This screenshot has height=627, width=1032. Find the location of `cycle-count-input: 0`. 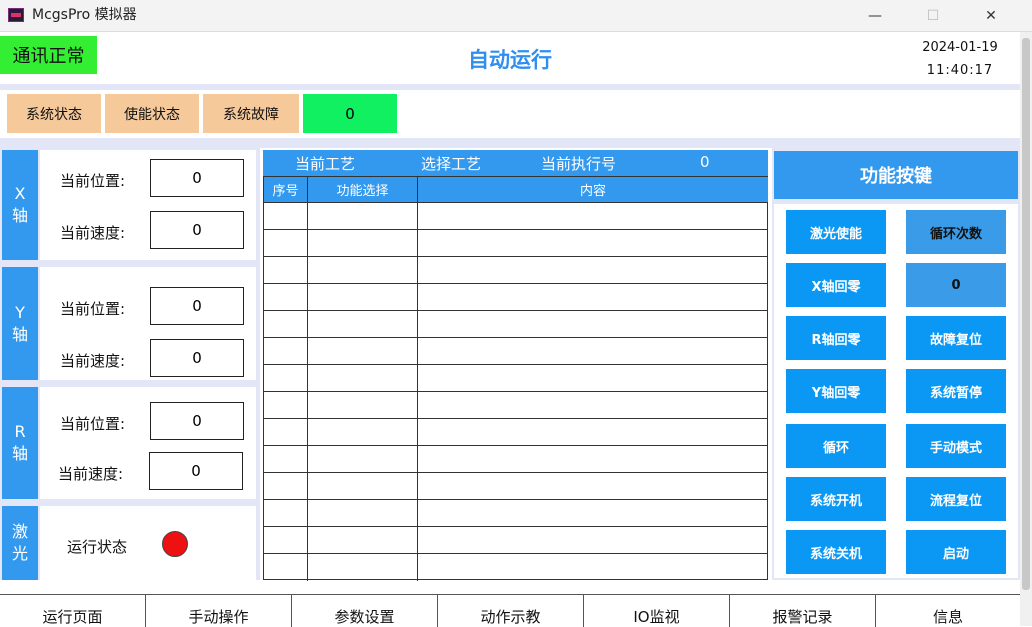

cycle-count-input: 0 is located at coordinates (956, 285).